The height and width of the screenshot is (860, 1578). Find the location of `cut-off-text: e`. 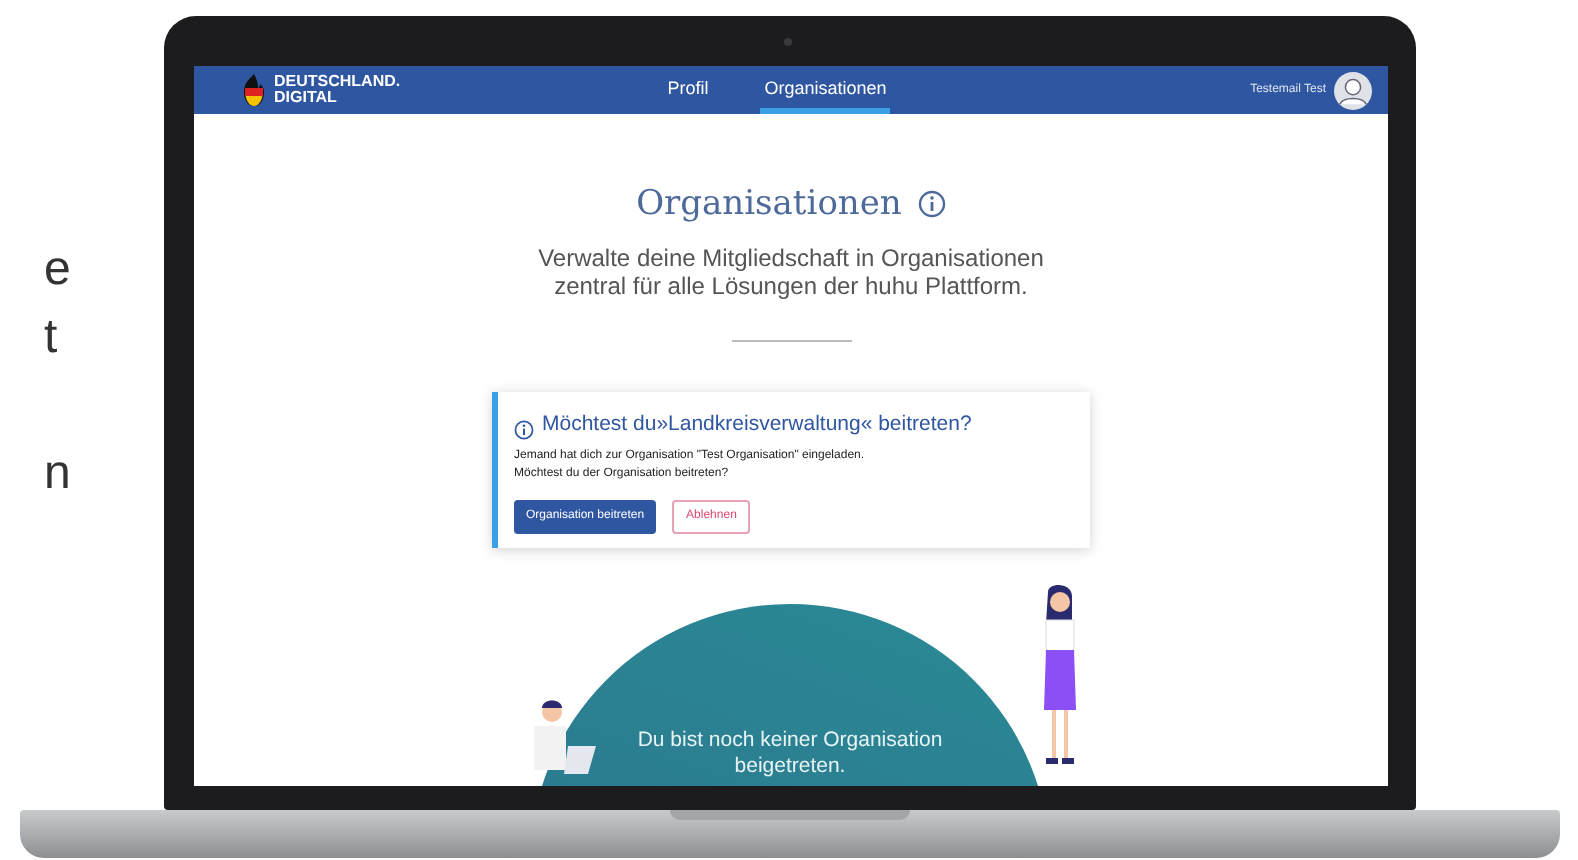

cut-off-text: e is located at coordinates (57, 270).